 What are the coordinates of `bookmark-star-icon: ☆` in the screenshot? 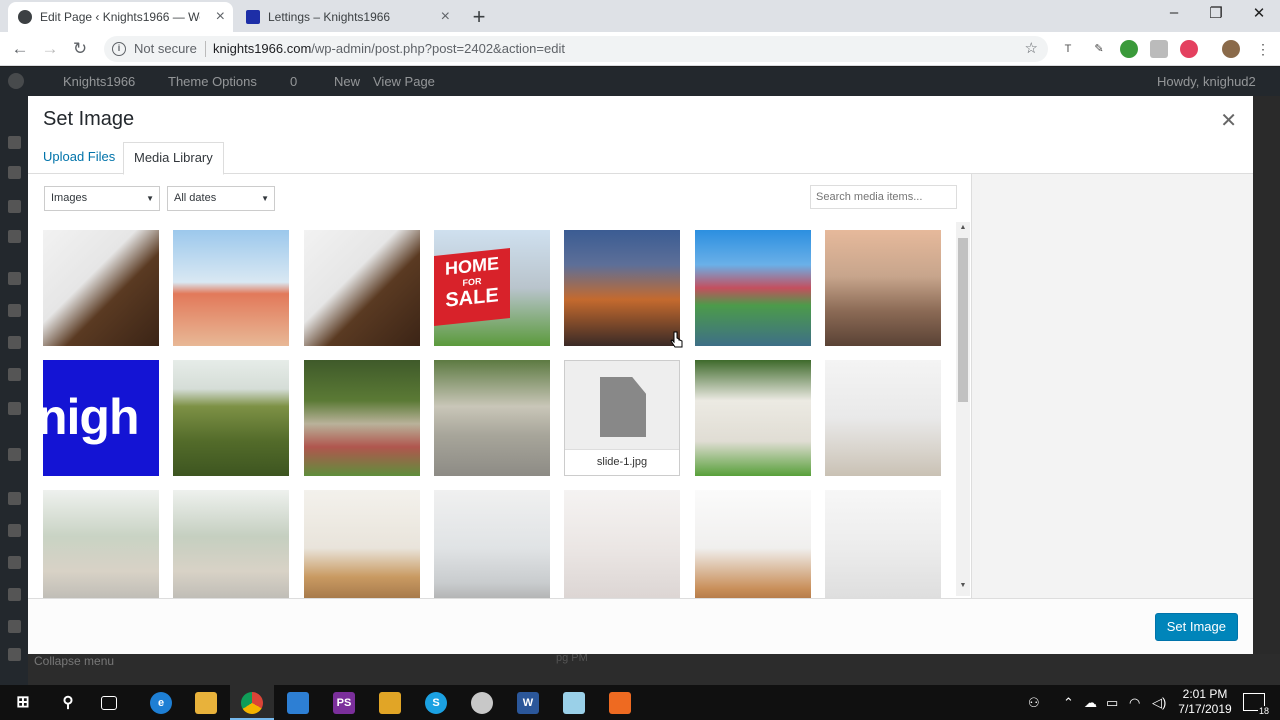 It's located at (1031, 49).